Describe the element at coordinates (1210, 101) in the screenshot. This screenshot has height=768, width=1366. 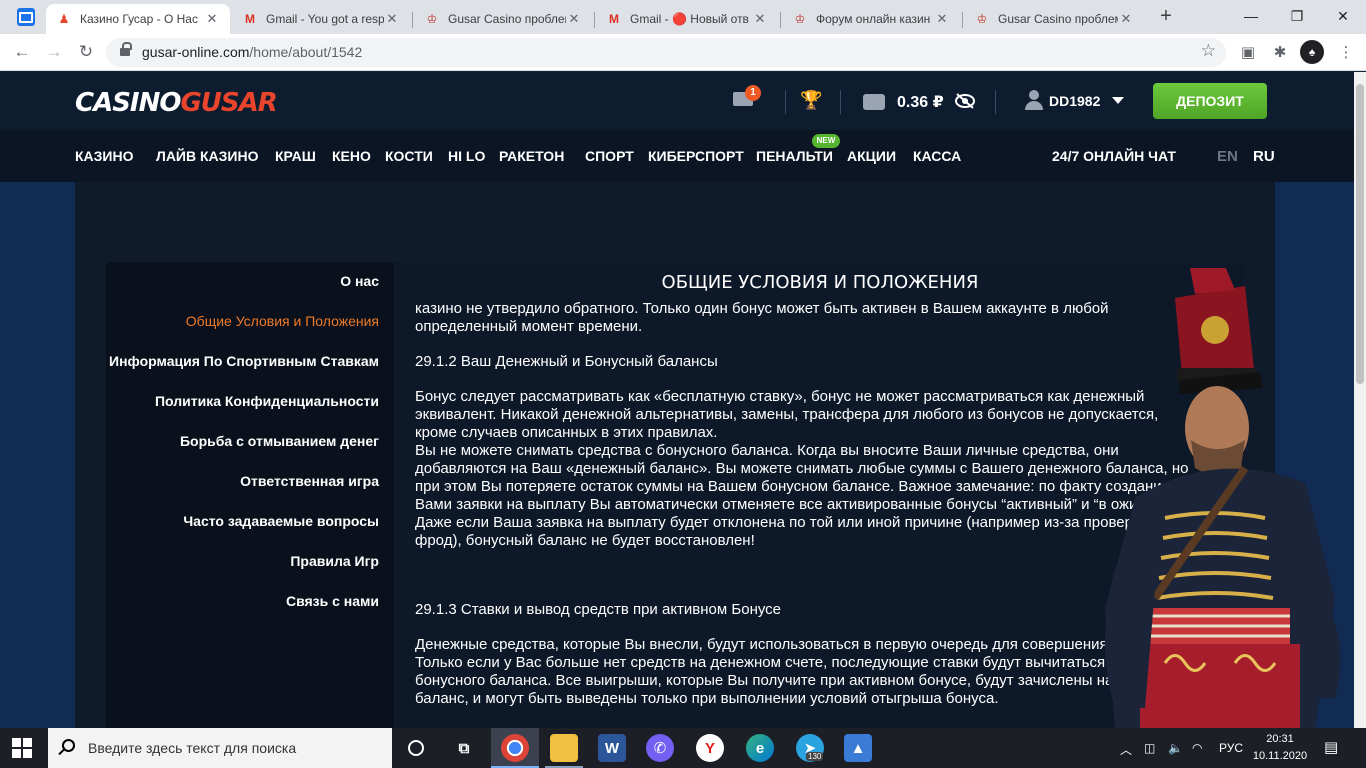
I see `deposit-button: ДЕПОЗИТ` at that location.